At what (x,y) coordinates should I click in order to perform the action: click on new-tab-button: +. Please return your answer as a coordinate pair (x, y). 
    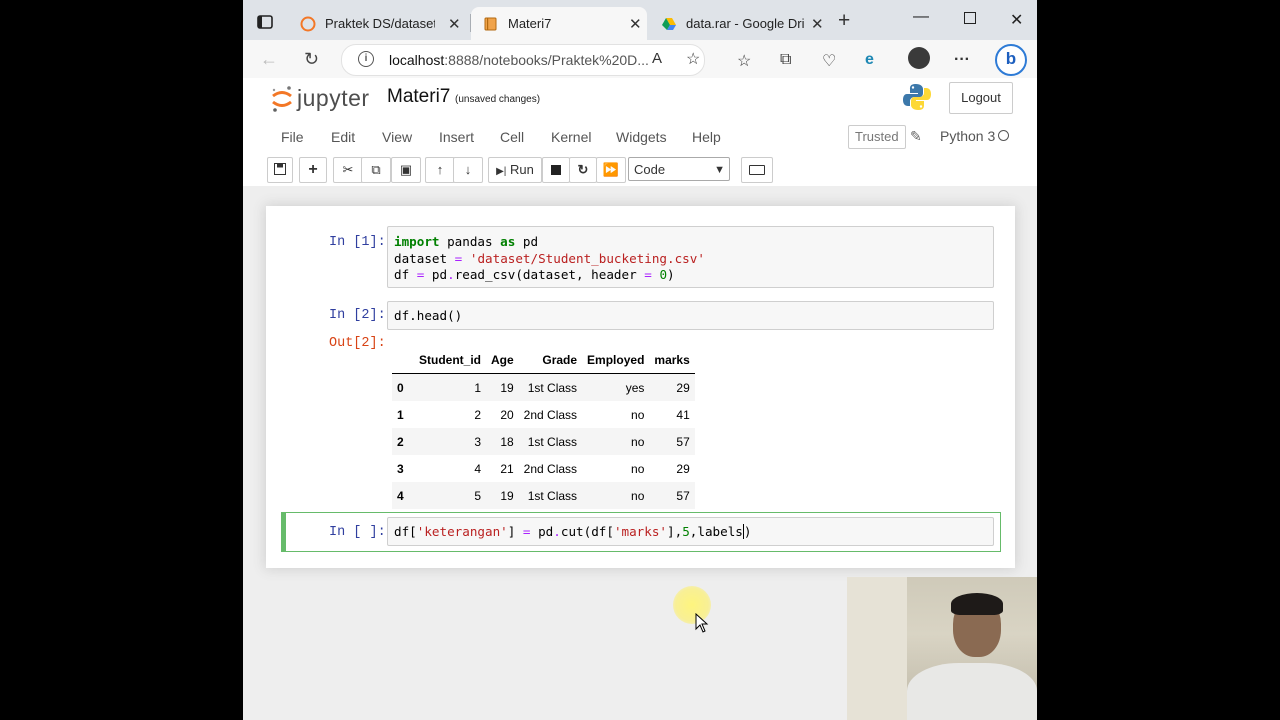
    Looking at the image, I should click on (844, 20).